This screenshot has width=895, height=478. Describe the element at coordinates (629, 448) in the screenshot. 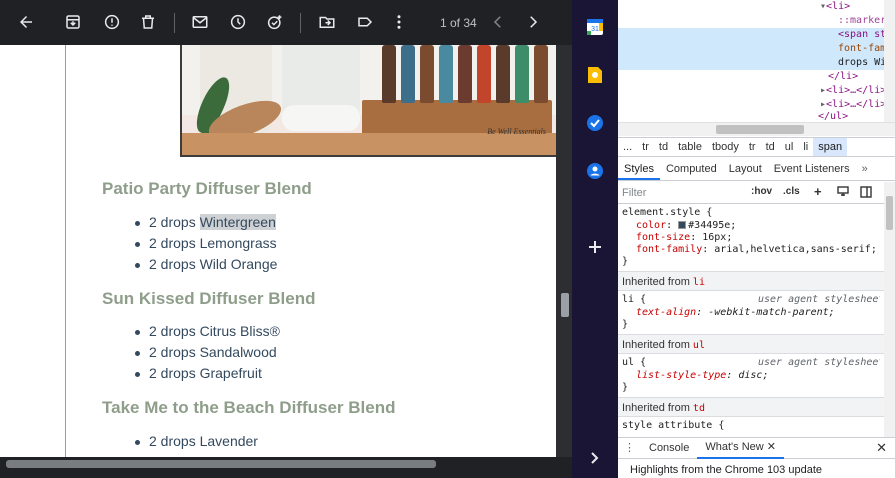

I see `drawer-menu-icon: ⋮` at that location.